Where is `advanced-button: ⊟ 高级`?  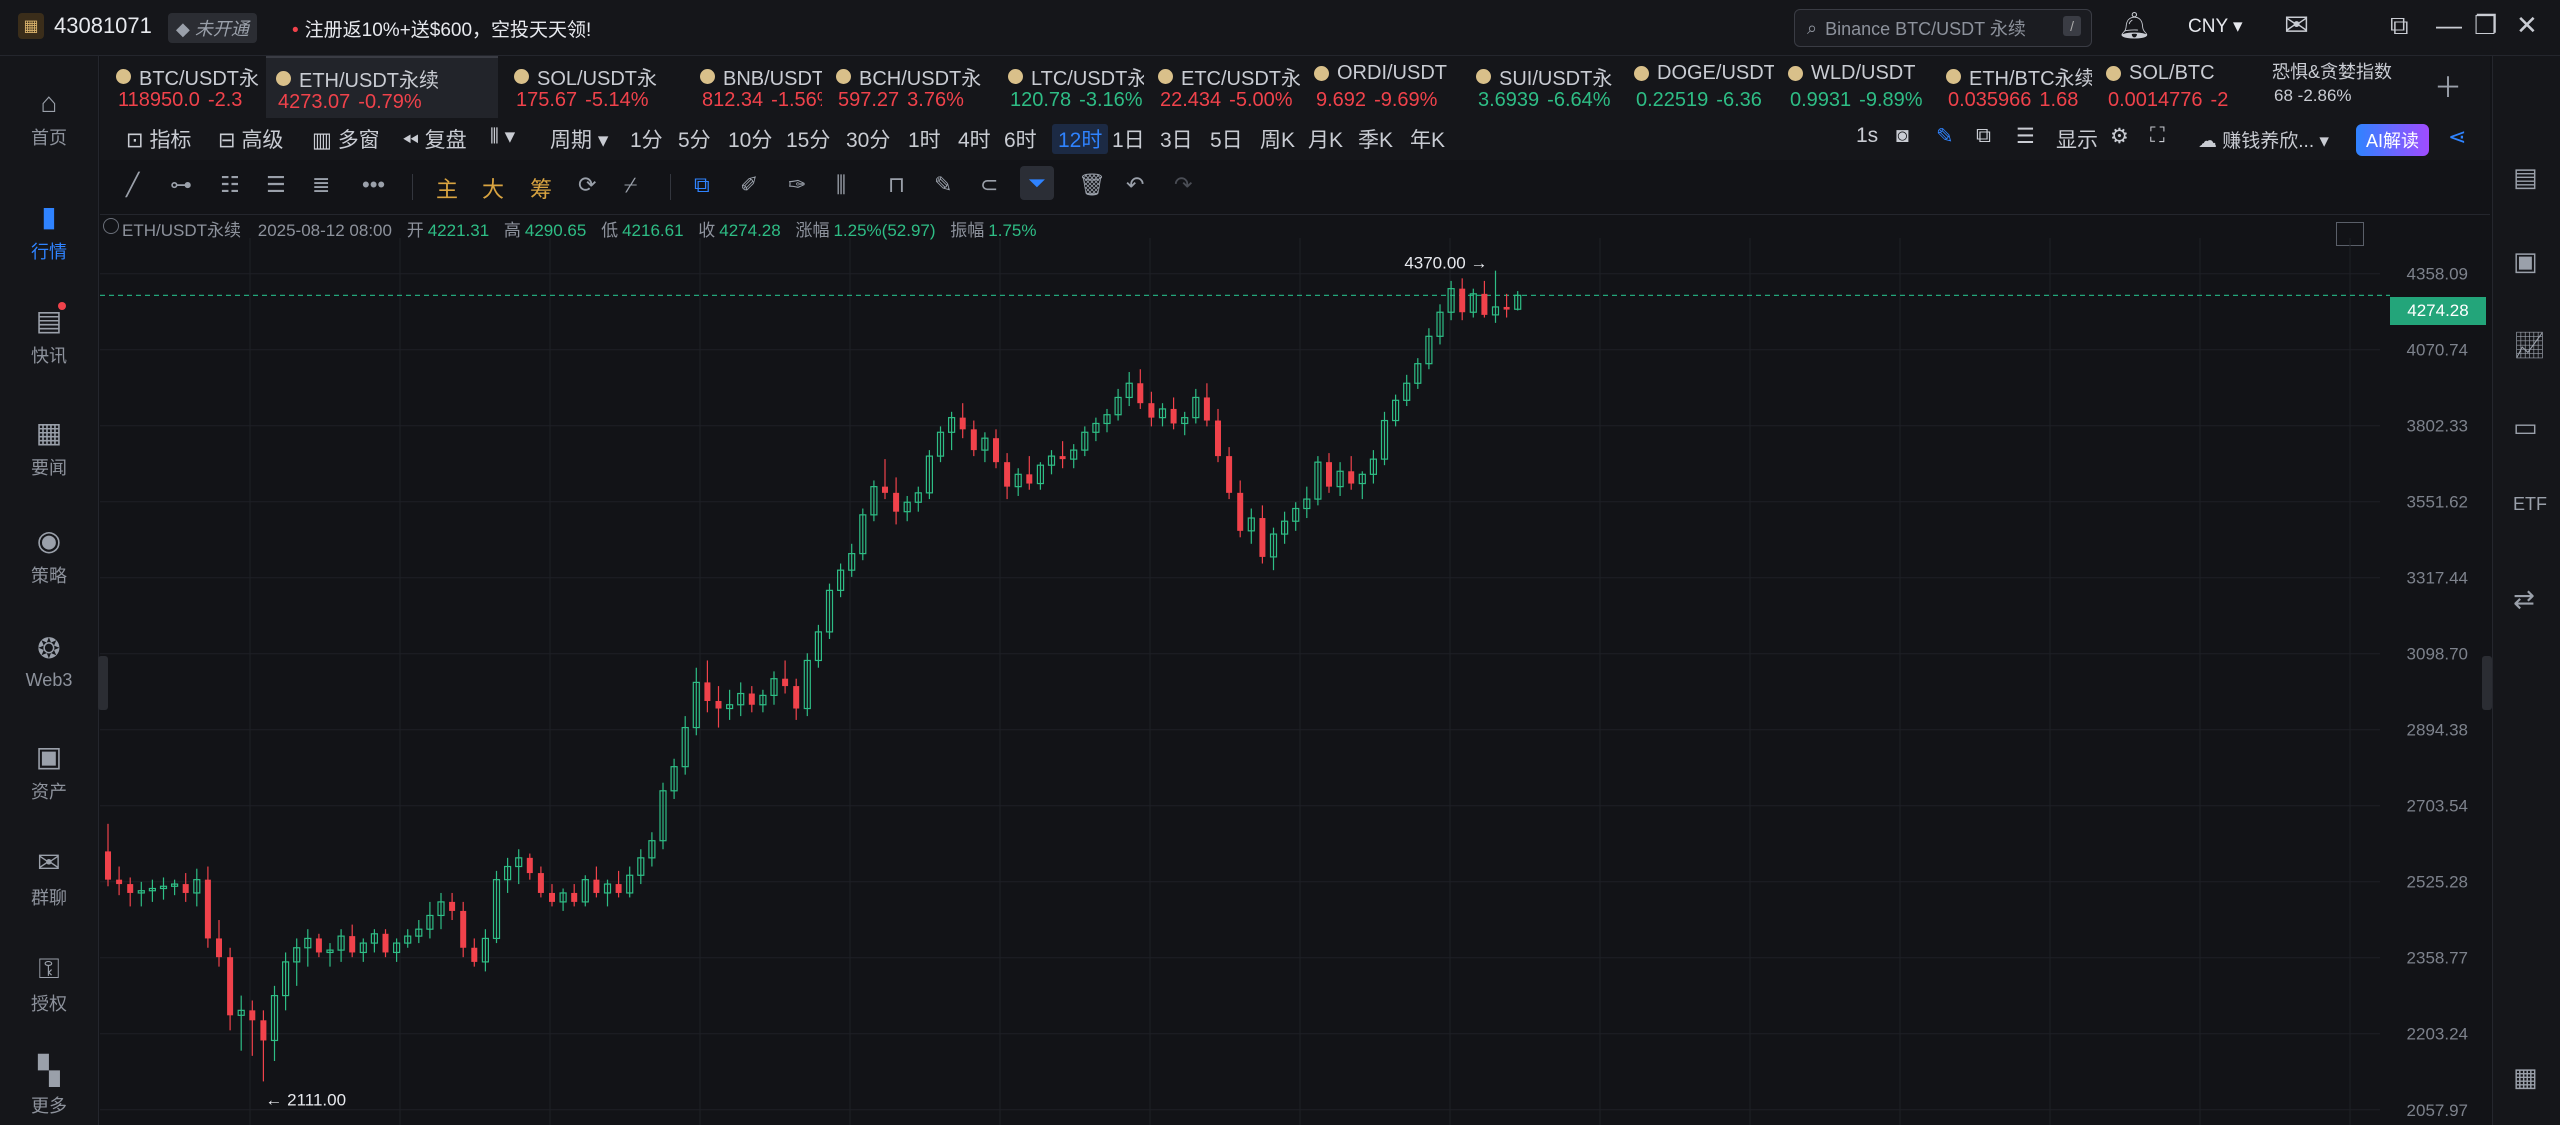
advanced-button: ⊟ 高级 is located at coordinates (250, 139).